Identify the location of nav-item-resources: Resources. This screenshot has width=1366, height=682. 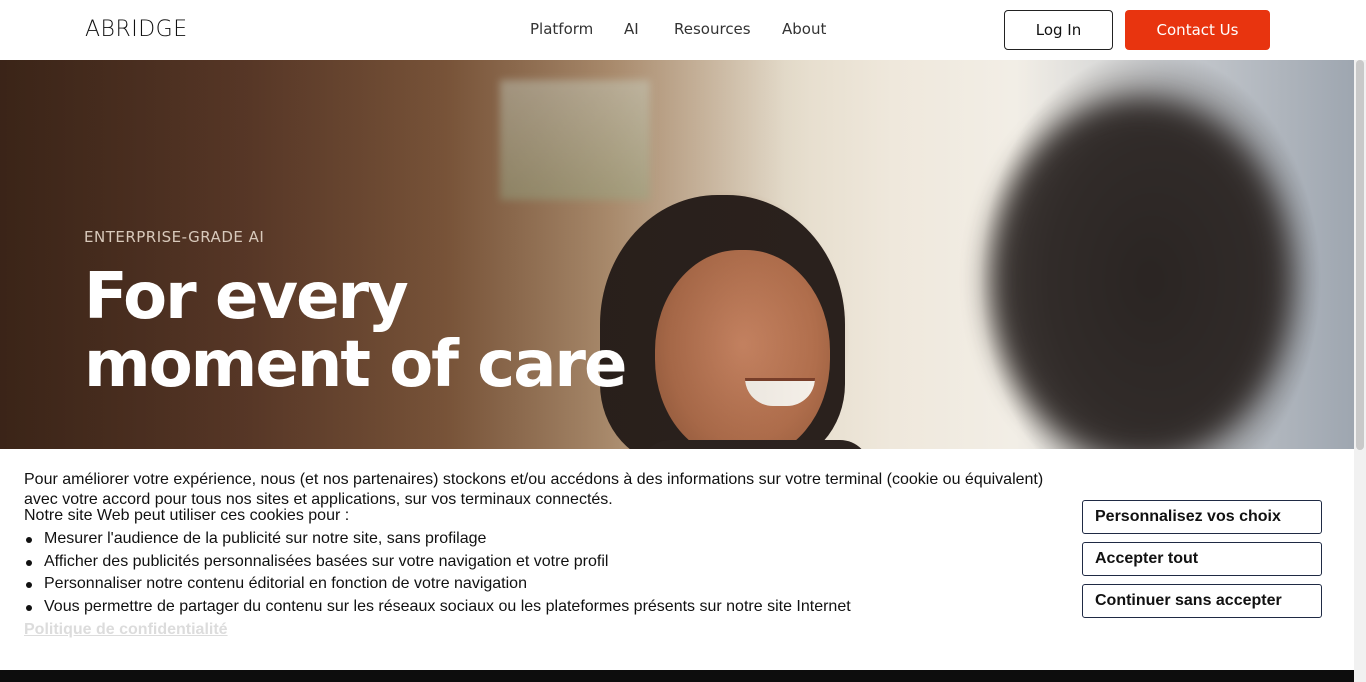
(712, 29).